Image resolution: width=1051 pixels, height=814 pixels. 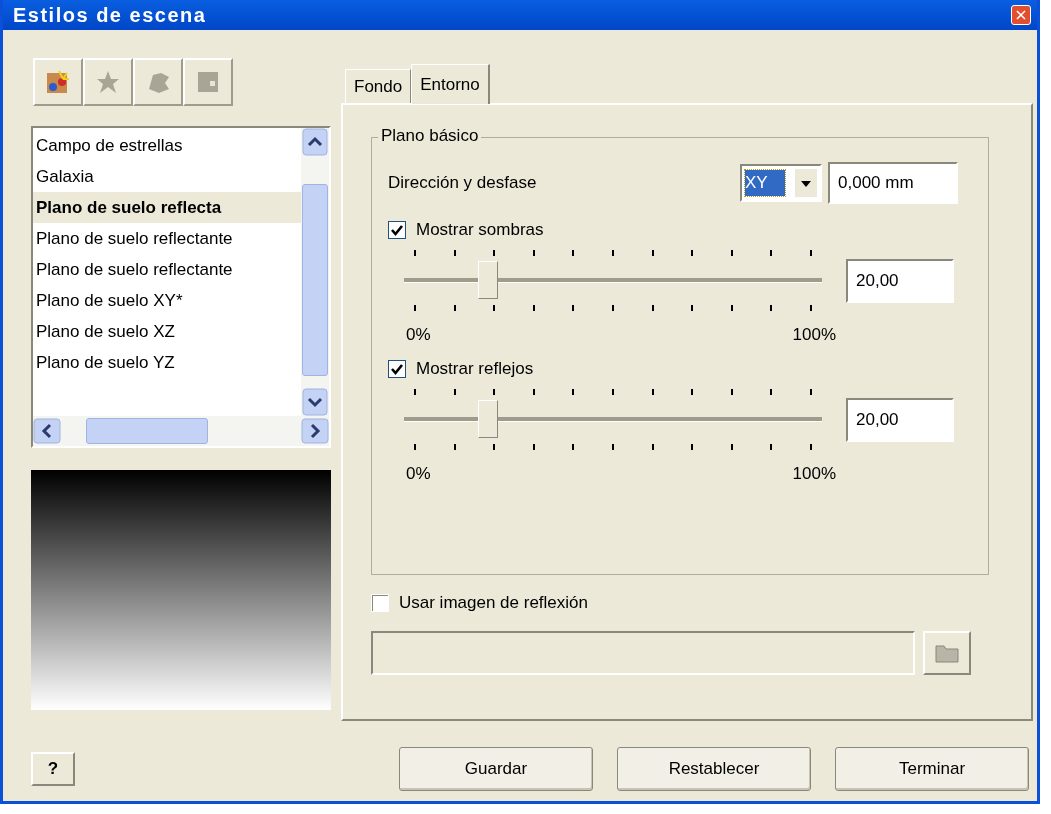 I want to click on horizontal-scrollbar, so click(x=181, y=431).